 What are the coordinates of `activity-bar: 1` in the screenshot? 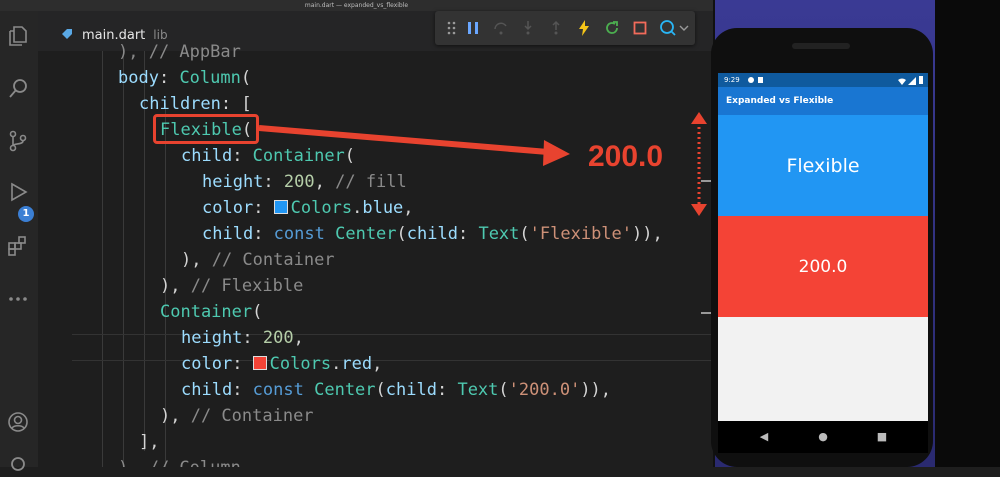 It's located at (19, 241).